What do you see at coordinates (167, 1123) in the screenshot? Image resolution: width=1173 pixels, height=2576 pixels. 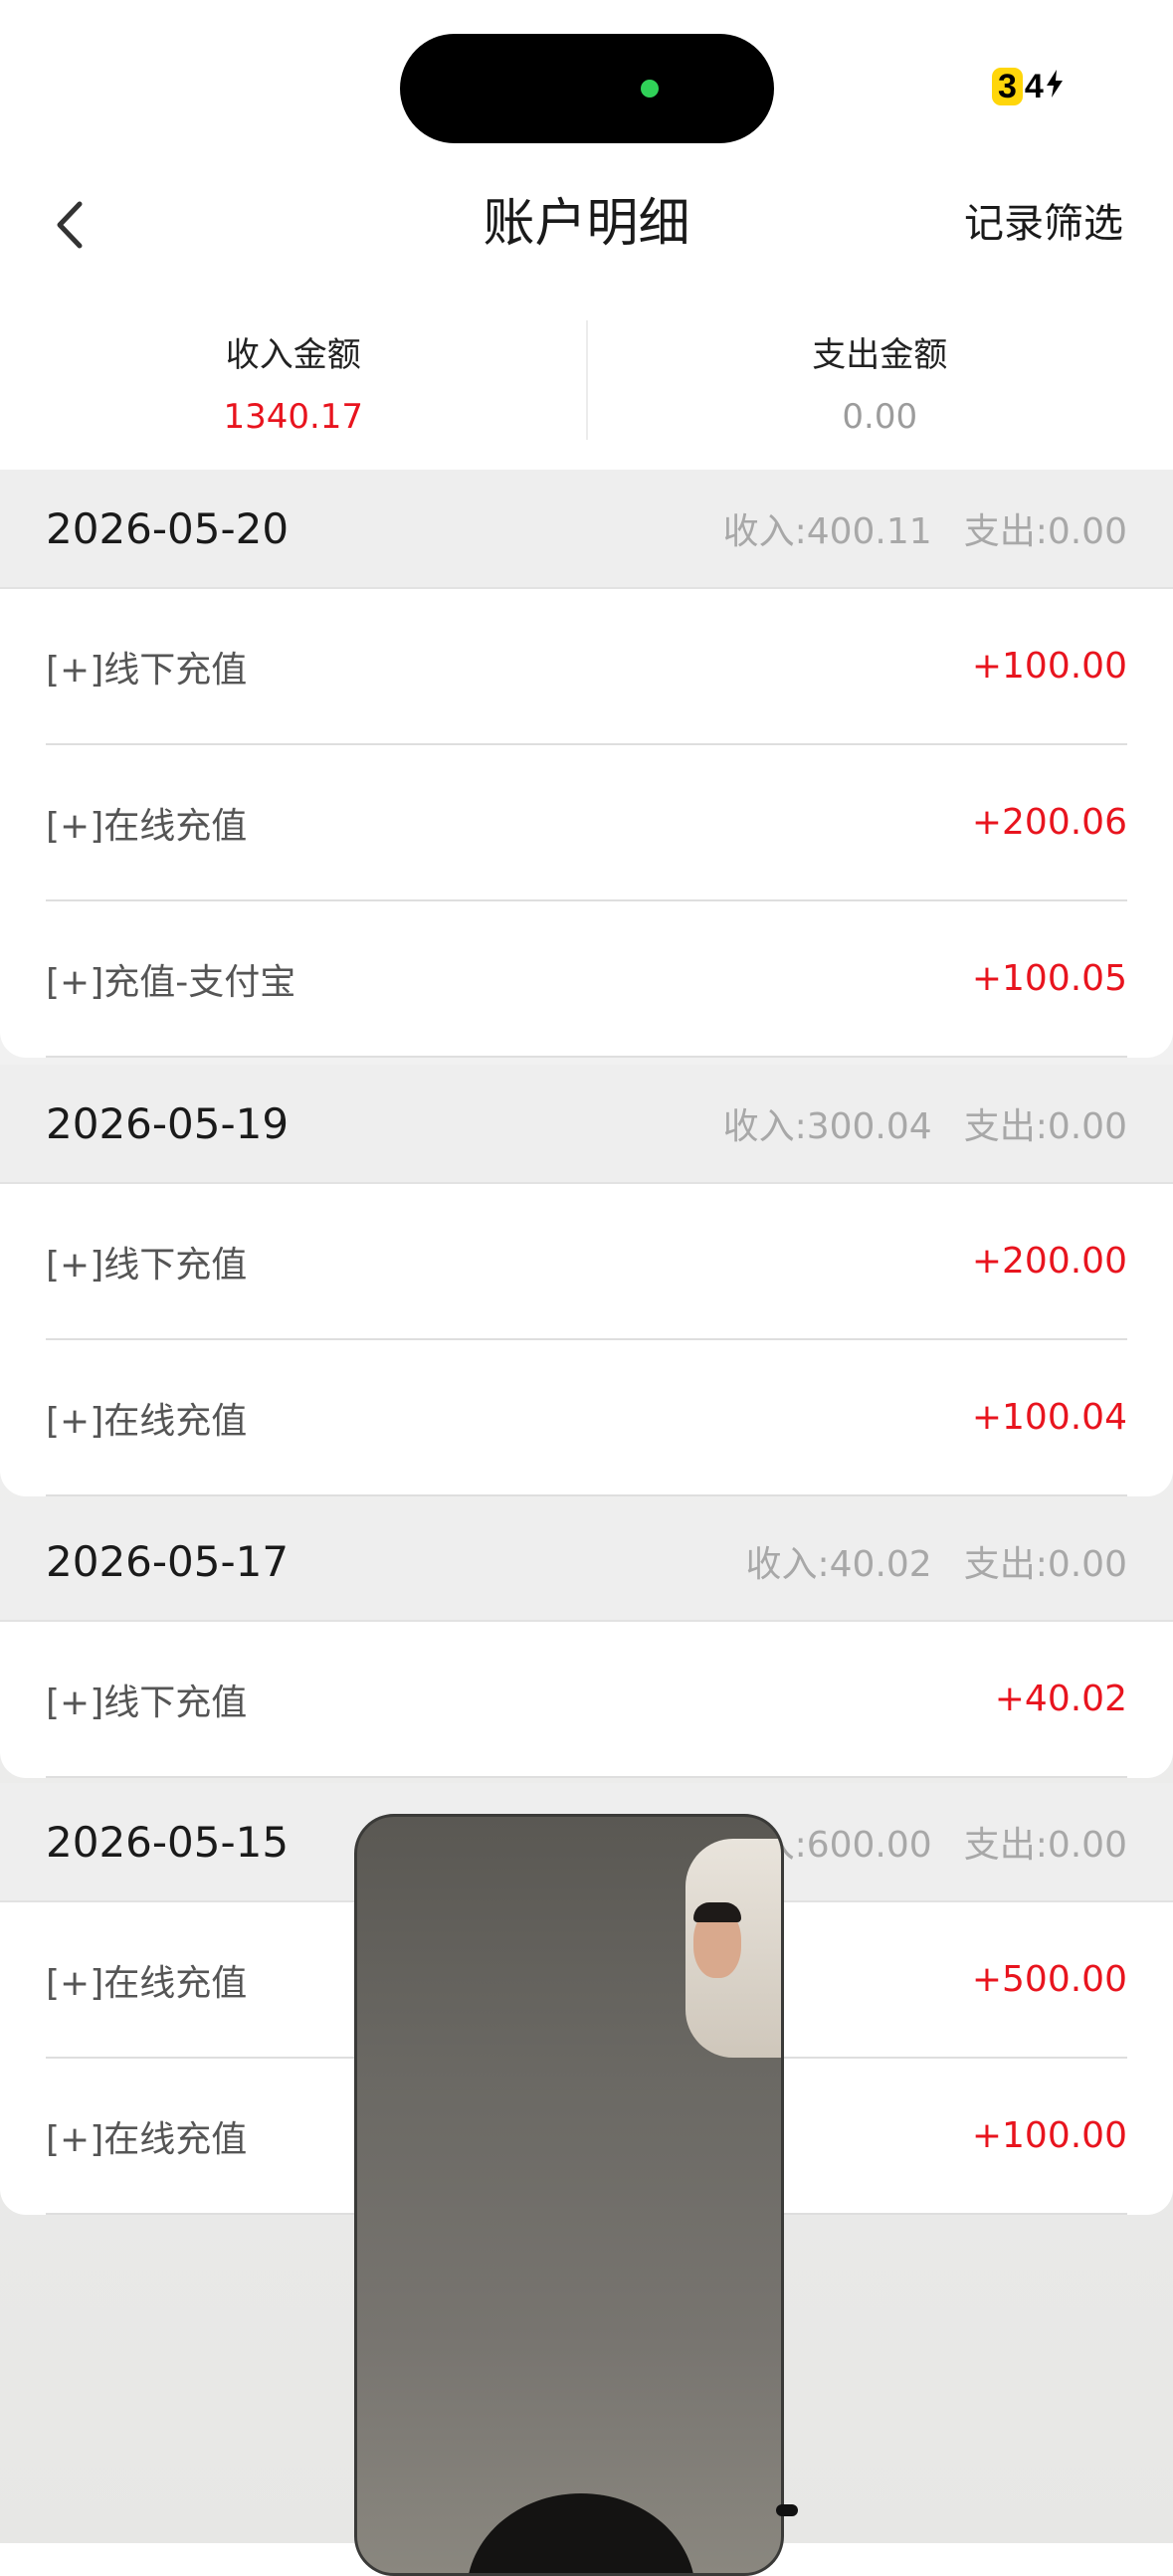 I see `group-date: 2026-05-19` at bounding box center [167, 1123].